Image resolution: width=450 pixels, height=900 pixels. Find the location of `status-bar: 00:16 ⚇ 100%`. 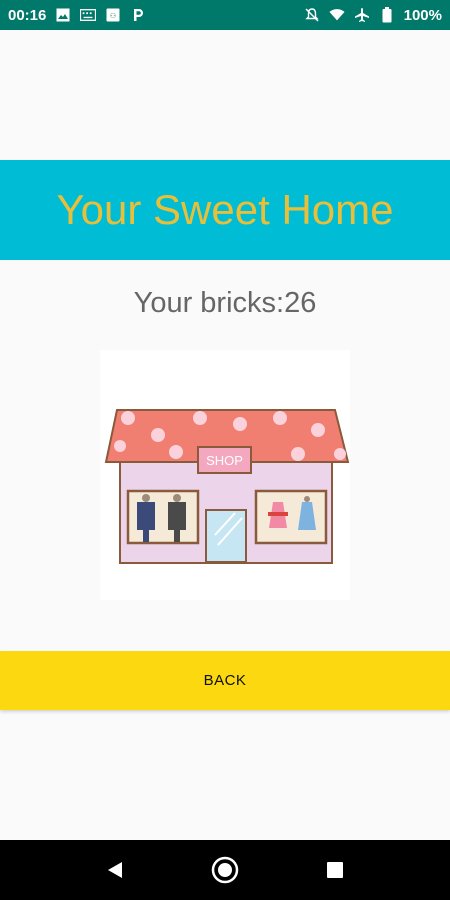

status-bar: 00:16 ⚇ 100% is located at coordinates (225, 15).